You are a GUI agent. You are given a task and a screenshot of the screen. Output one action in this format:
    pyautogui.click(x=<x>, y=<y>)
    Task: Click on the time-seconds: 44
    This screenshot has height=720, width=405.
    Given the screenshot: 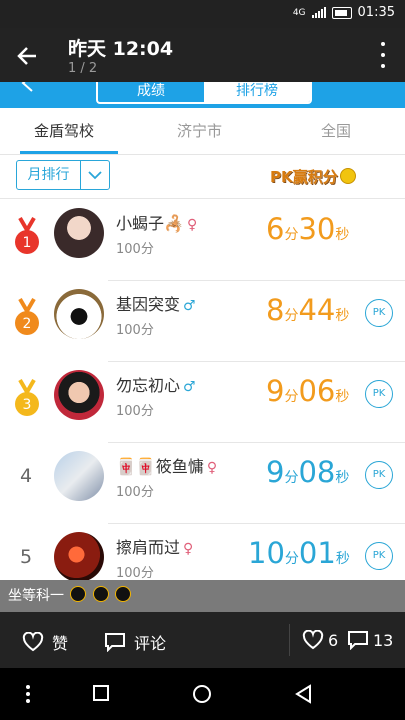 What is the action you would take?
    pyautogui.click(x=317, y=310)
    